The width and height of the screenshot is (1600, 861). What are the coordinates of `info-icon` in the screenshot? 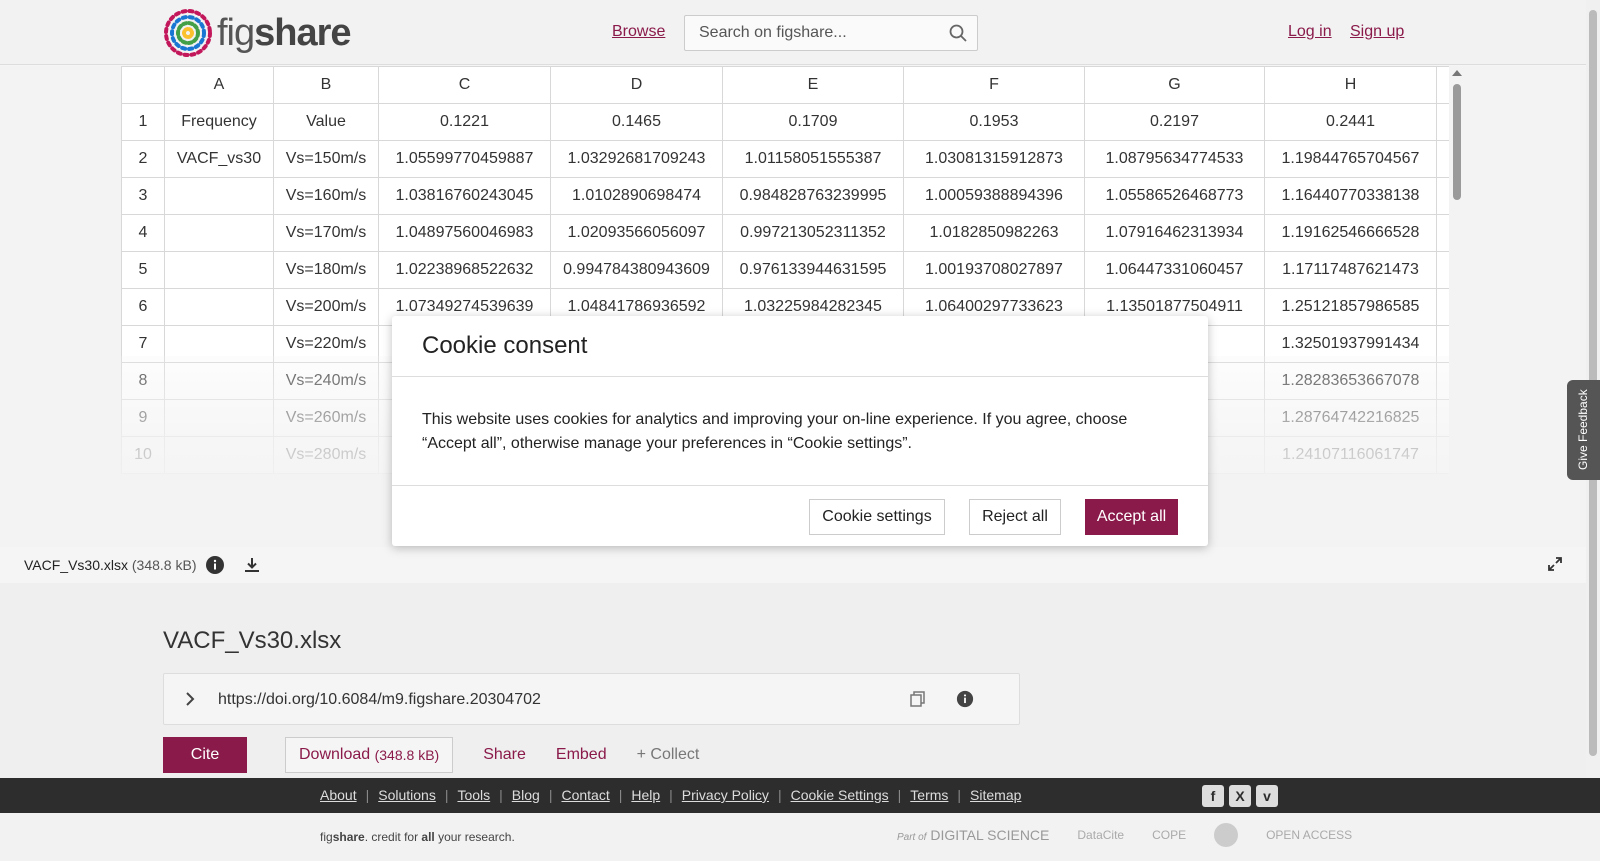 It's located at (215, 567).